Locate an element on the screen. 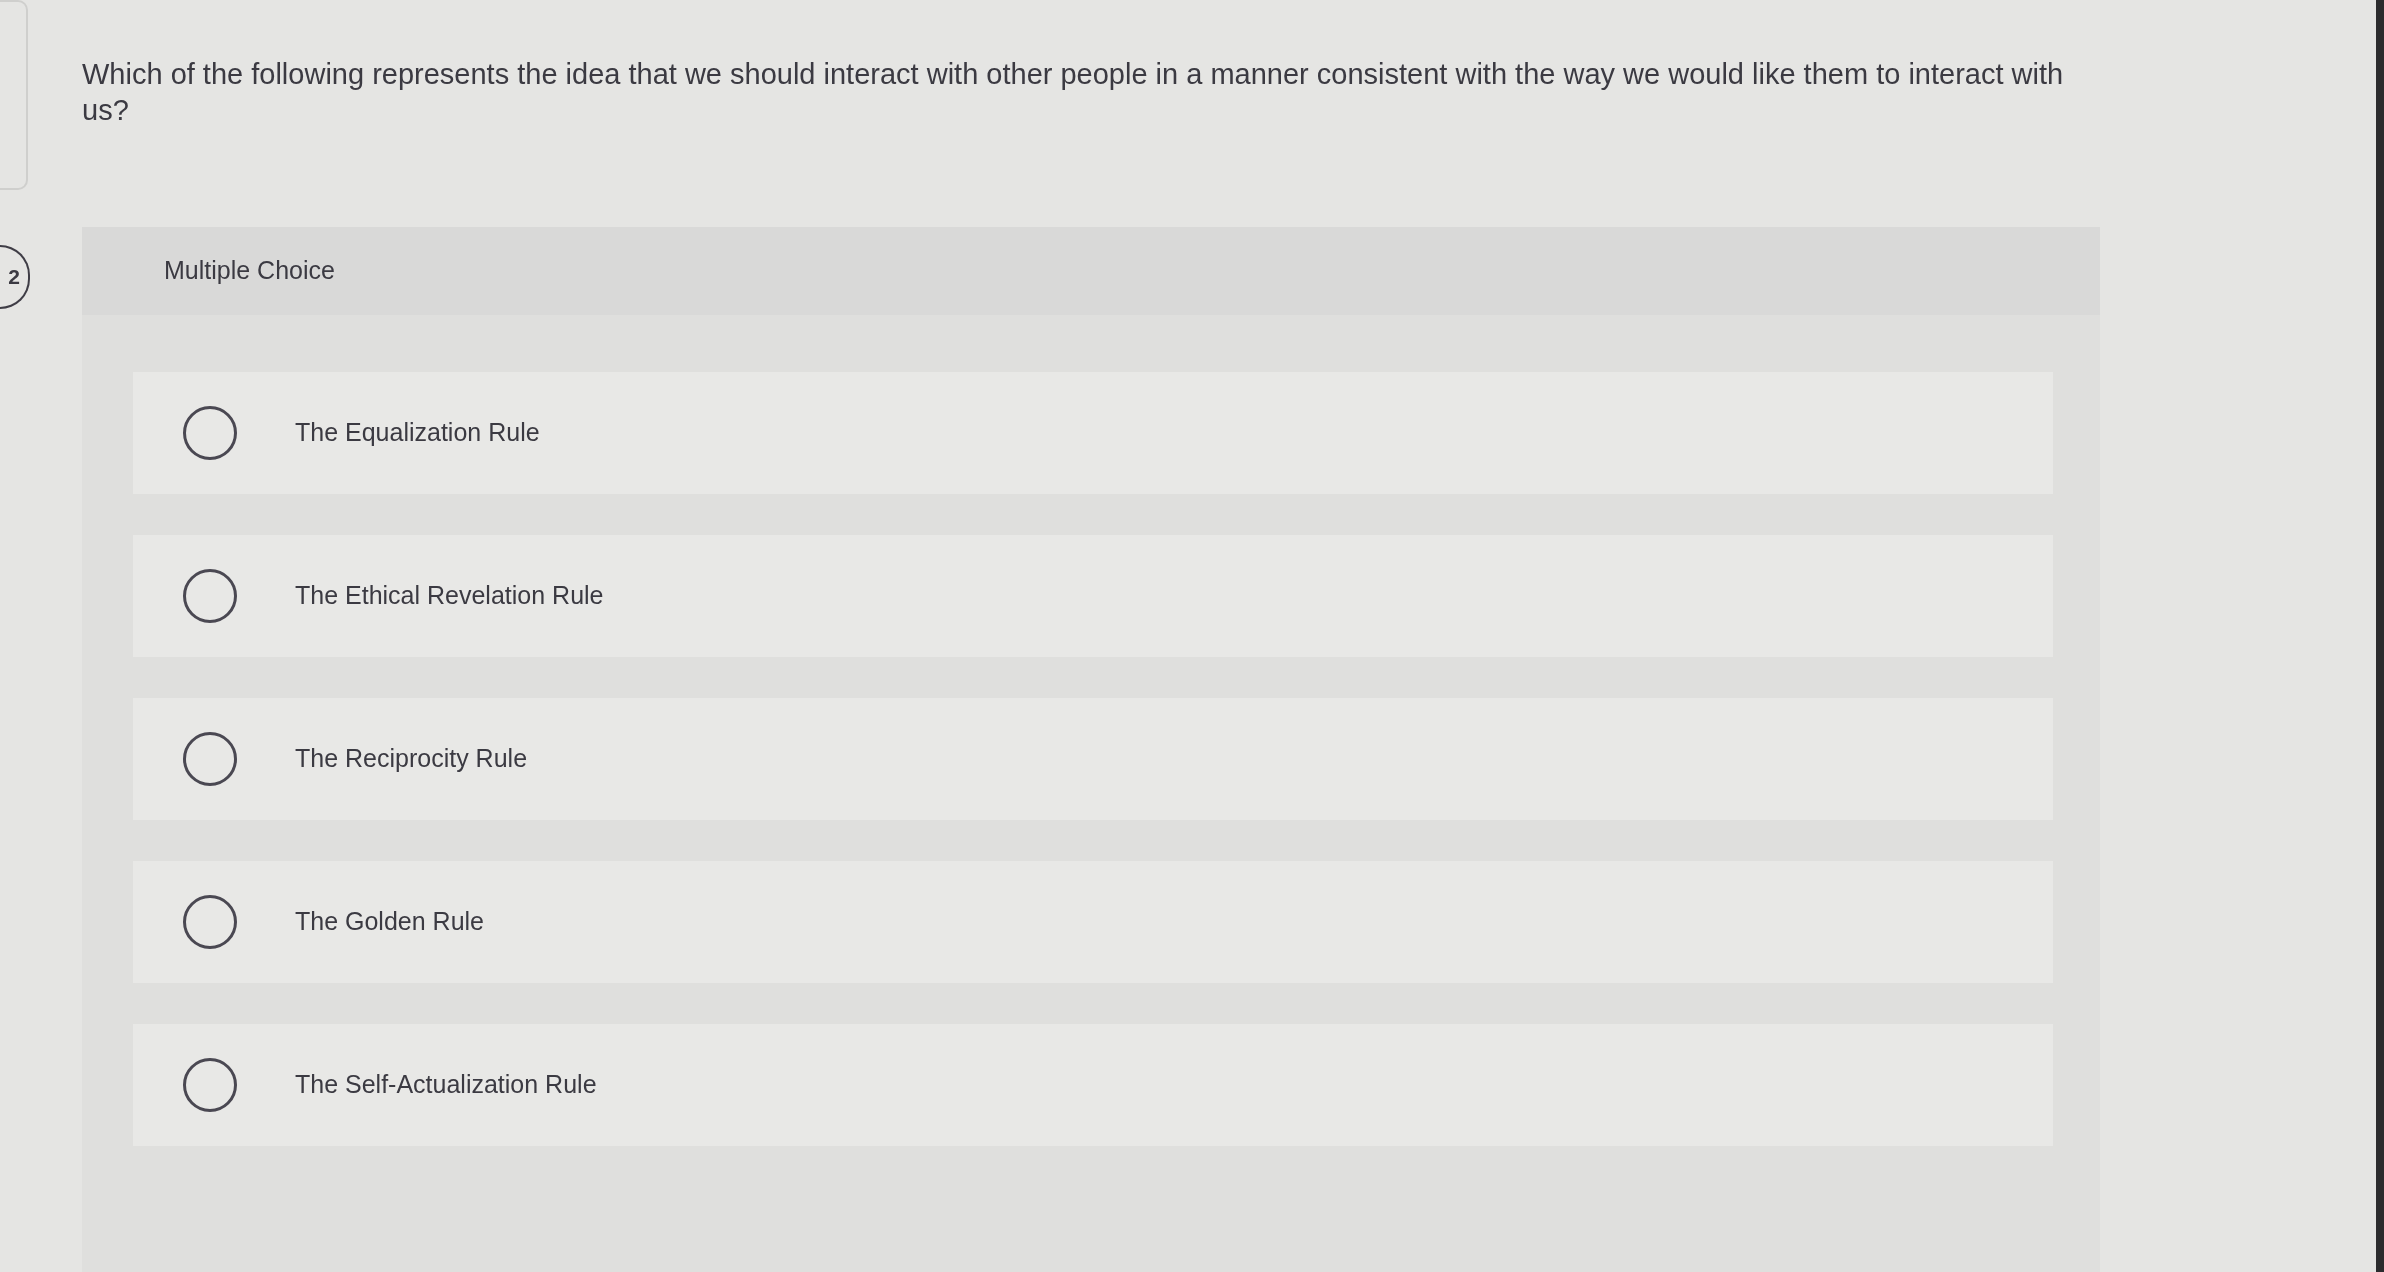 Image resolution: width=2384 pixels, height=1272 pixels. answer-option: The Equalization Rule is located at coordinates (1093, 433).